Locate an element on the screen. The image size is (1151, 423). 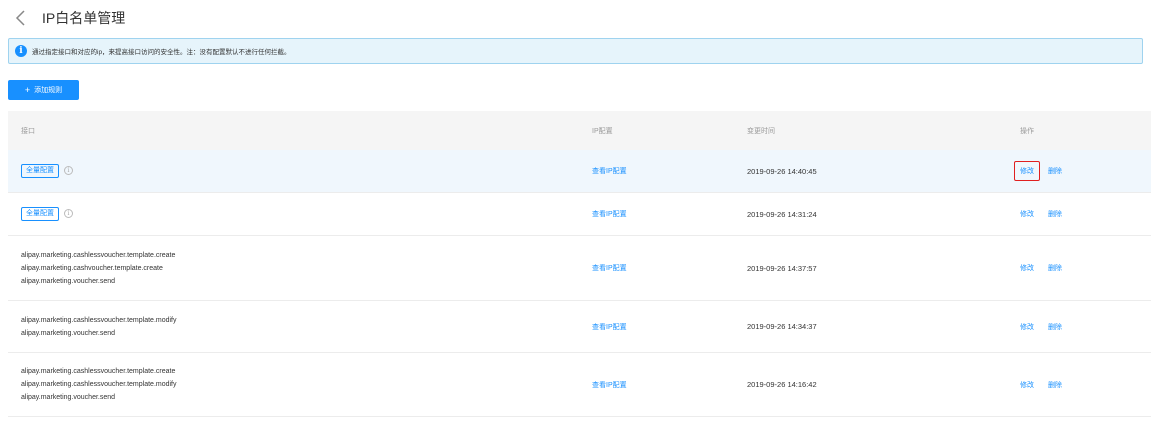
column-header-ip: IP配置 is located at coordinates (602, 131).